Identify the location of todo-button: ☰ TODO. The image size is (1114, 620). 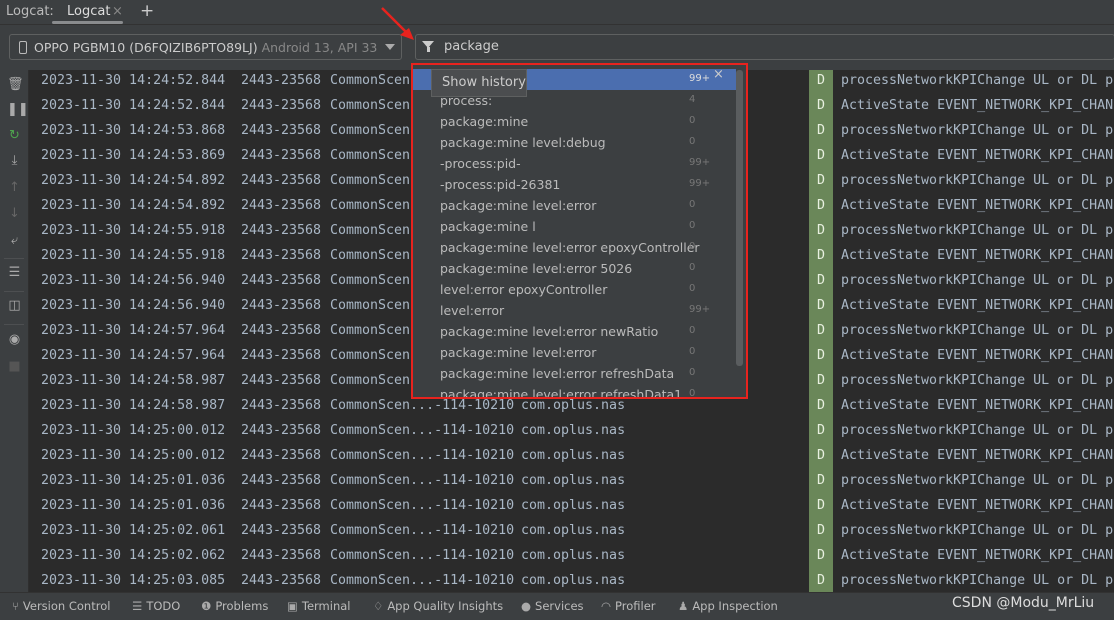
(156, 606).